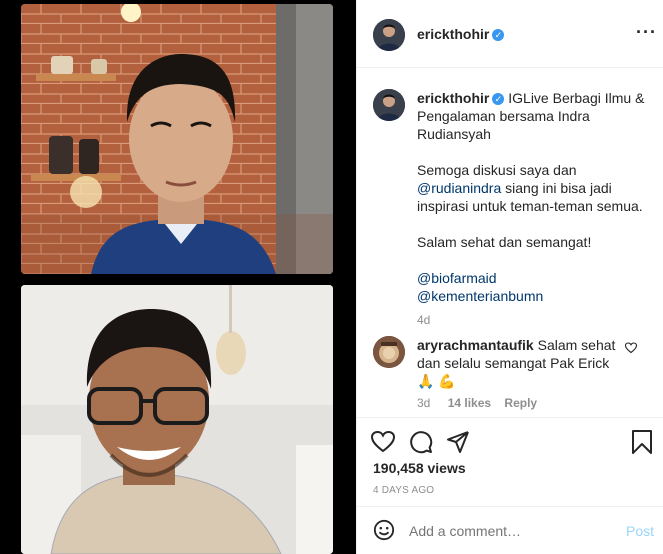  What do you see at coordinates (389, 352) in the screenshot?
I see `commenter-avatar` at bounding box center [389, 352].